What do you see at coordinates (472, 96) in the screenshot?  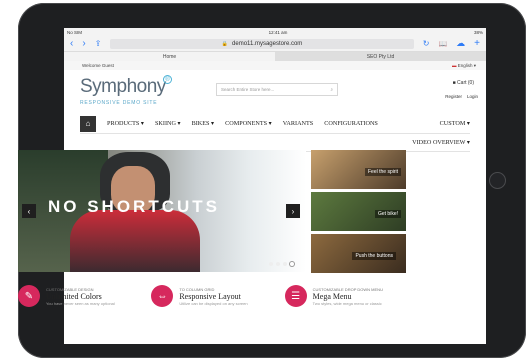 I see `login-link: Login` at bounding box center [472, 96].